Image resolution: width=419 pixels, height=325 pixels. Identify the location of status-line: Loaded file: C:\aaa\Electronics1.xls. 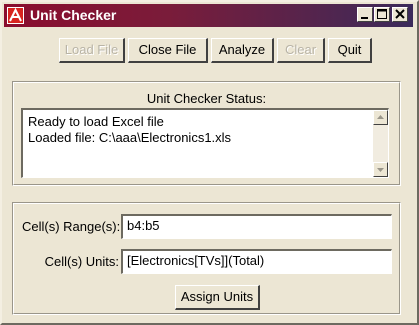
(130, 137).